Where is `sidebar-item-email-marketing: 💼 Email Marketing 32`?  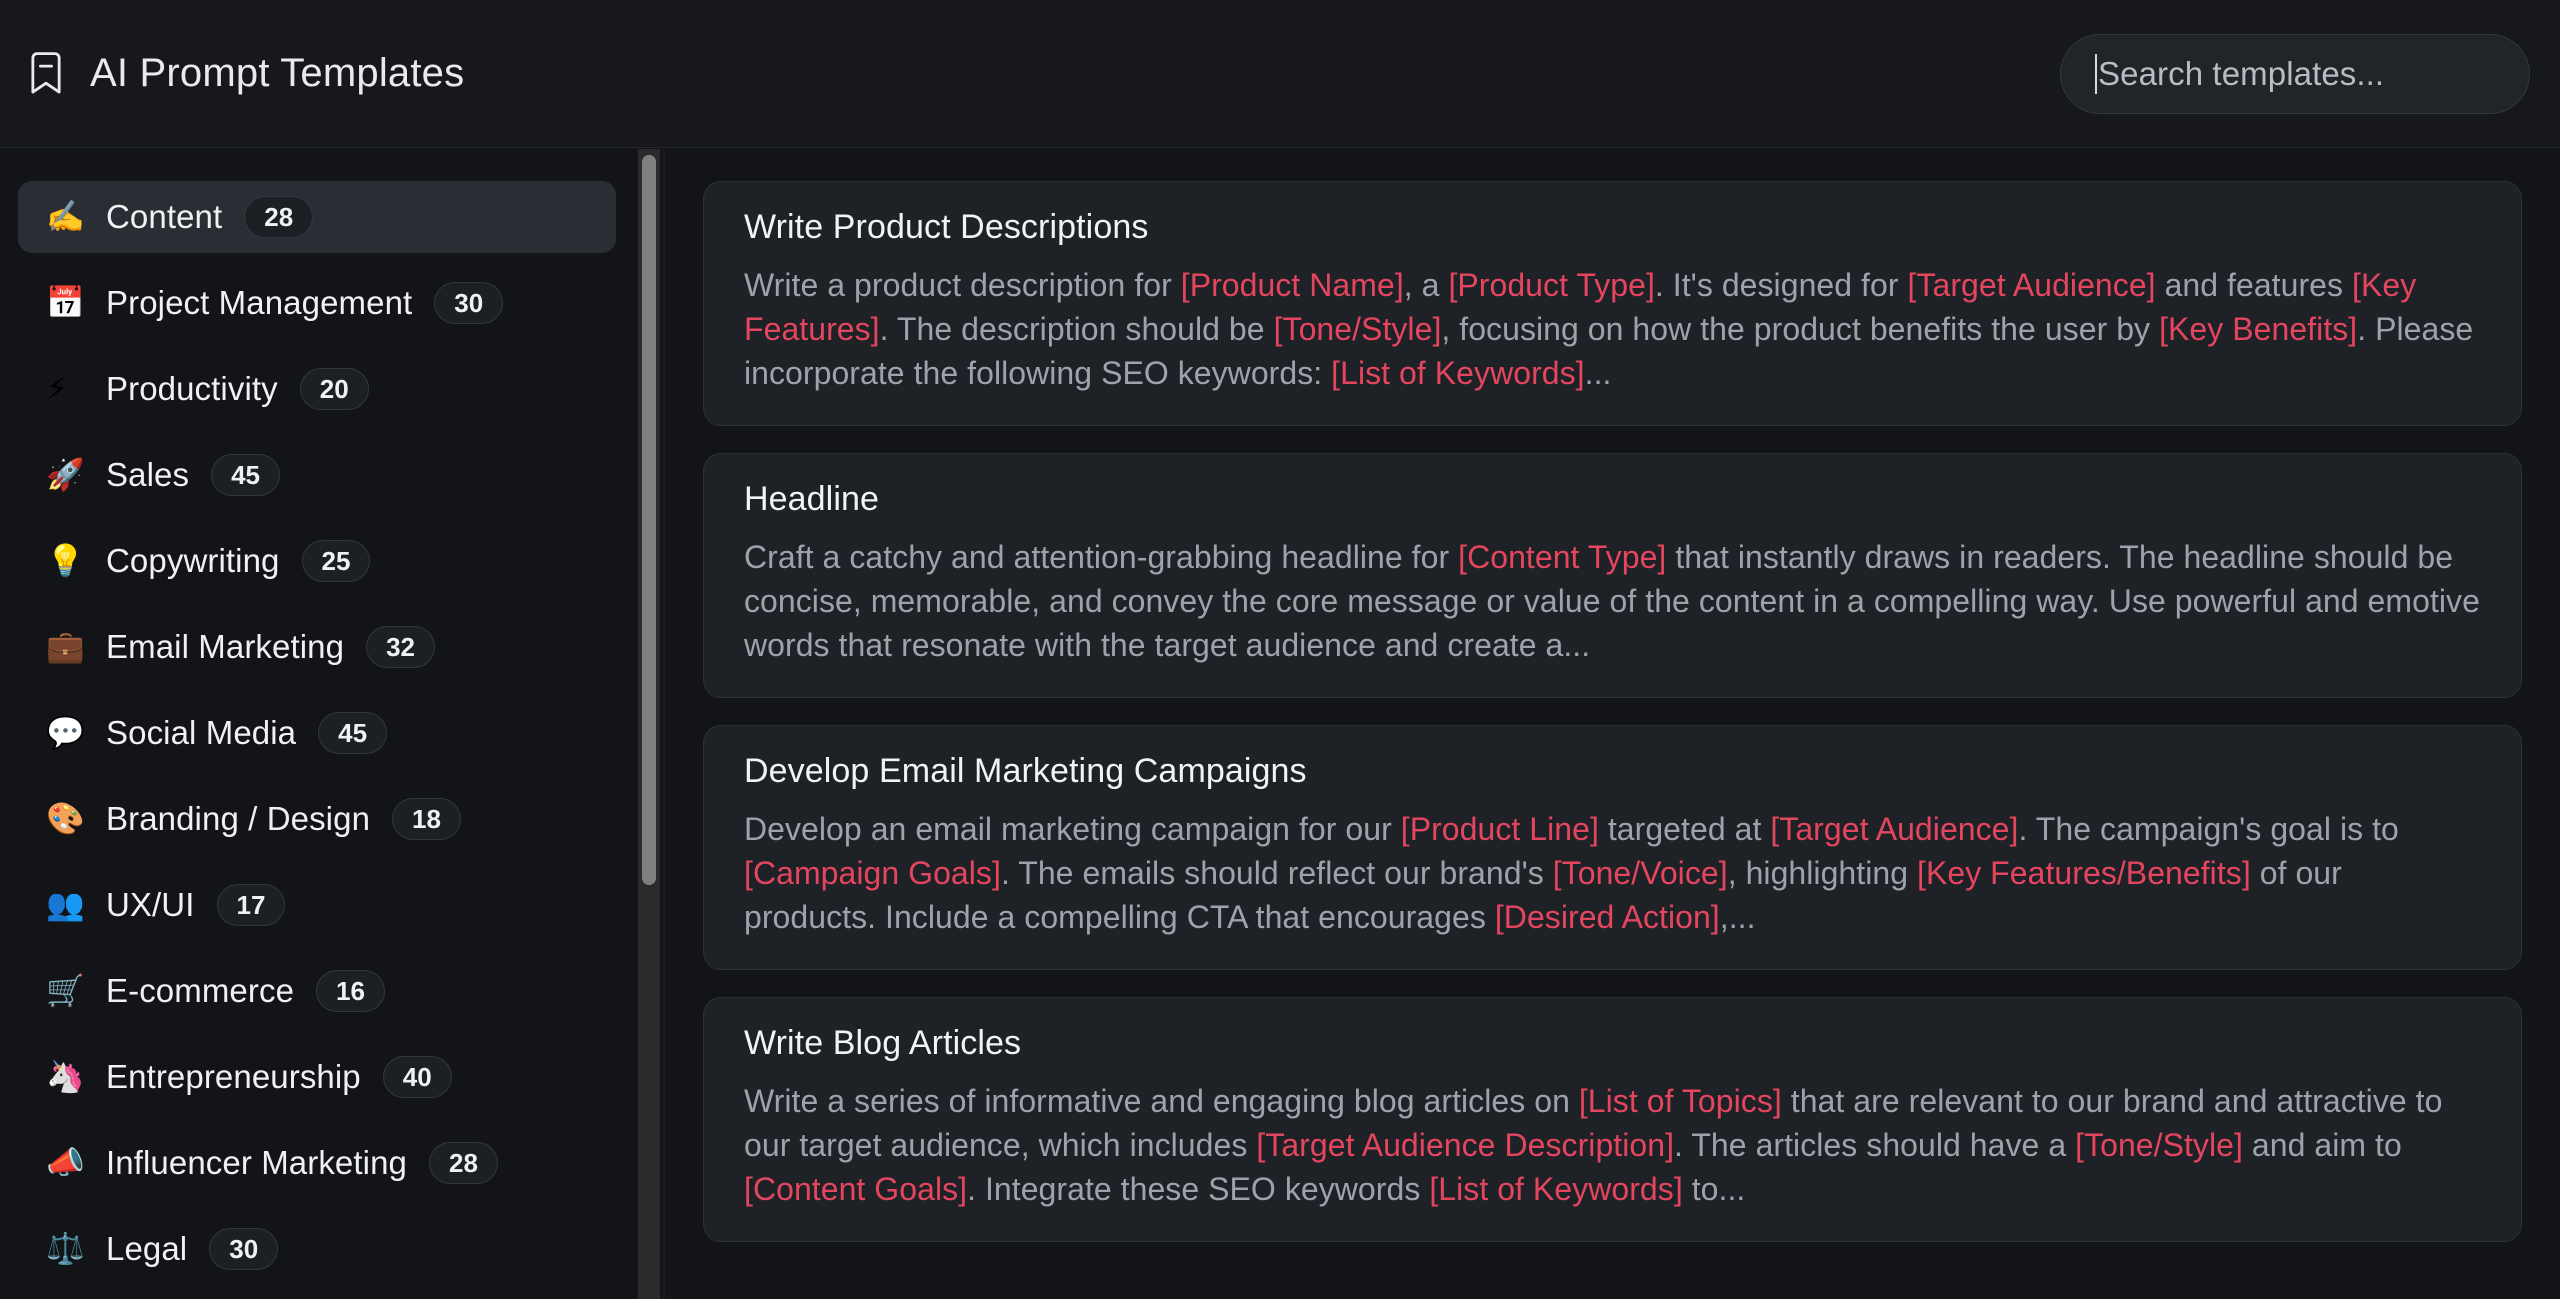 sidebar-item-email-marketing: 💼 Email Marketing 32 is located at coordinates (317, 647).